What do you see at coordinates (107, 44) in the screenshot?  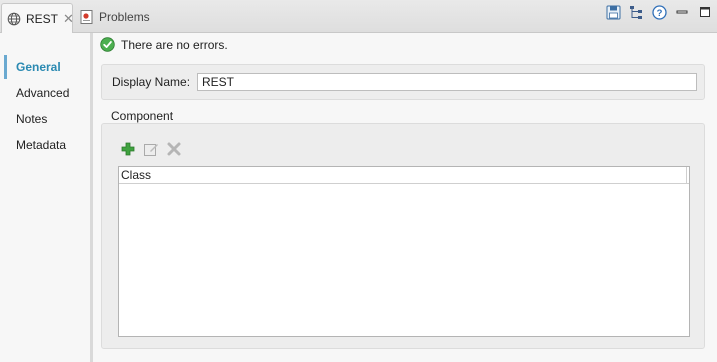 I see `check-circle-icon` at bounding box center [107, 44].